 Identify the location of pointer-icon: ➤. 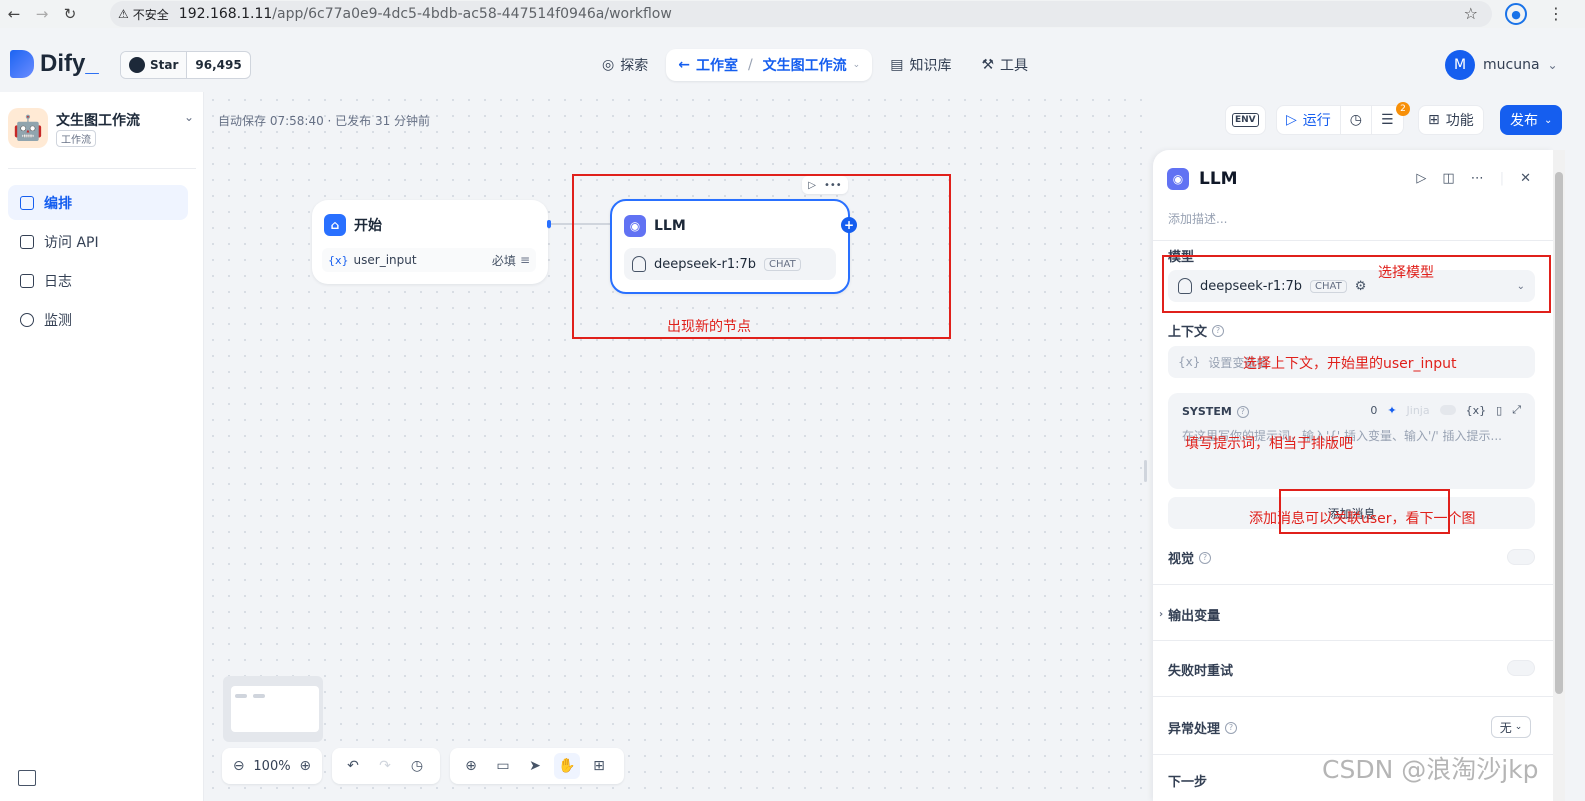
(535, 766).